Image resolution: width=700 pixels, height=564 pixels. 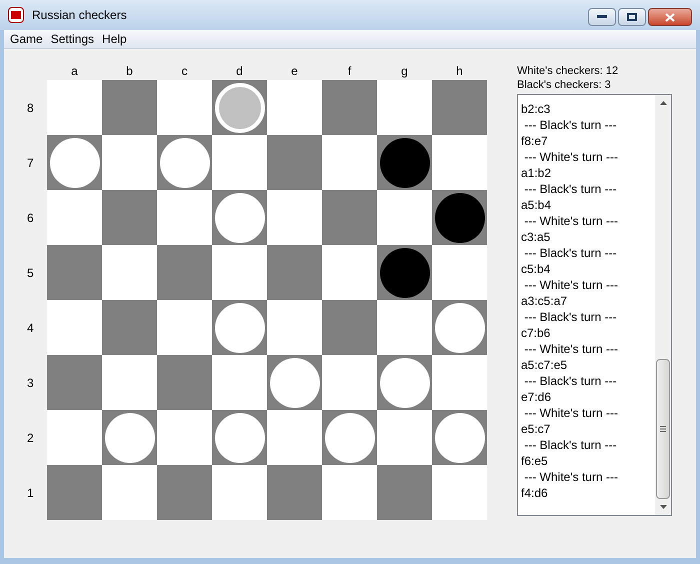 I want to click on menu-item: Settings, so click(x=72, y=39).